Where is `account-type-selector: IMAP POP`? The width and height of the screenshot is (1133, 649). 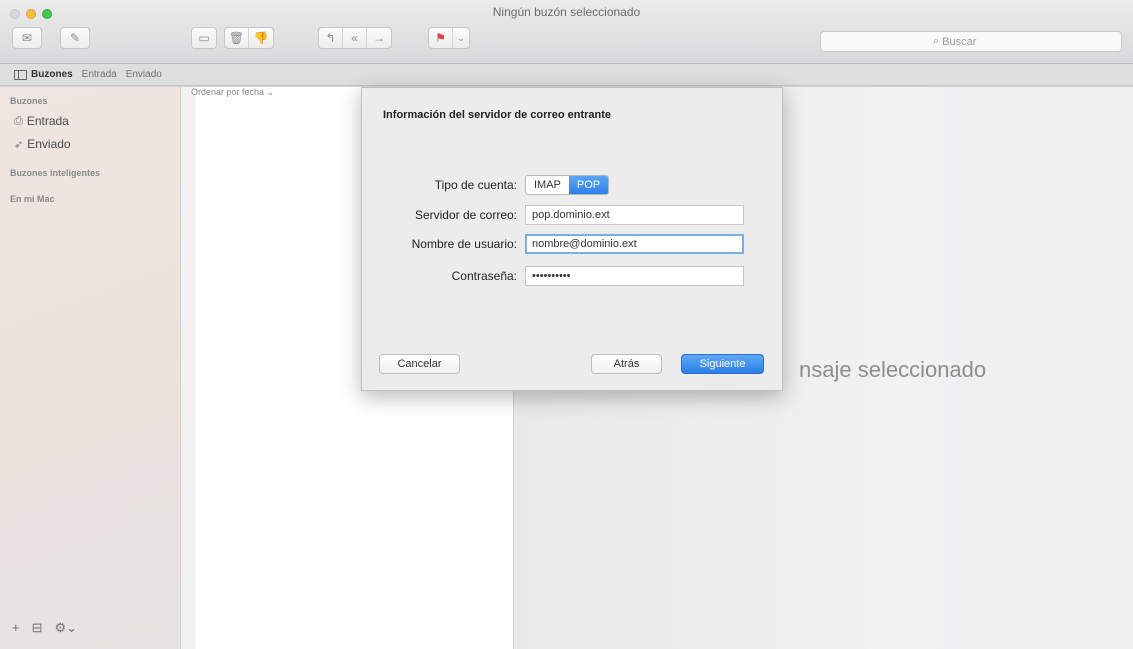 account-type-selector: IMAP POP is located at coordinates (567, 185).